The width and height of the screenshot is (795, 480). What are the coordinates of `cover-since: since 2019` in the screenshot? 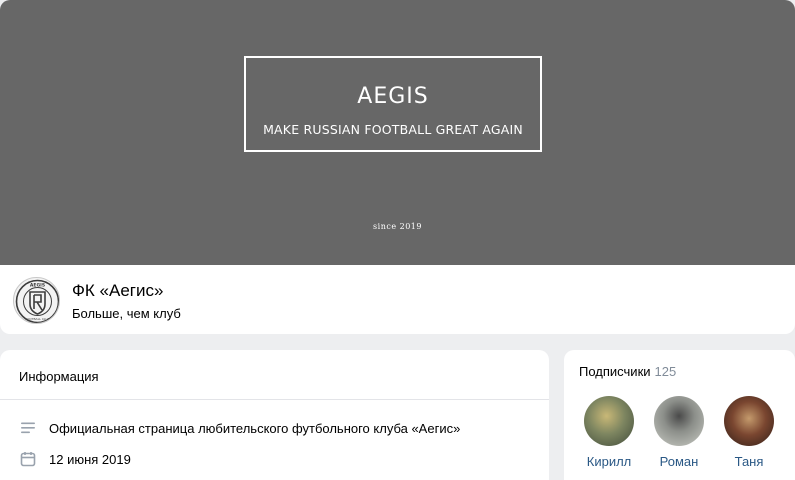 It's located at (397, 226).